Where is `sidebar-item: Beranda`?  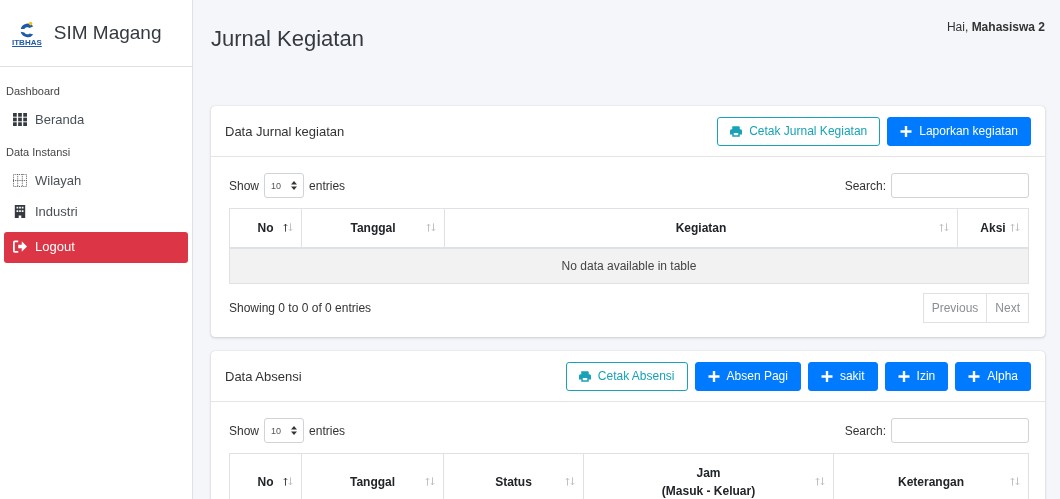
sidebar-item: Beranda is located at coordinates (96, 120).